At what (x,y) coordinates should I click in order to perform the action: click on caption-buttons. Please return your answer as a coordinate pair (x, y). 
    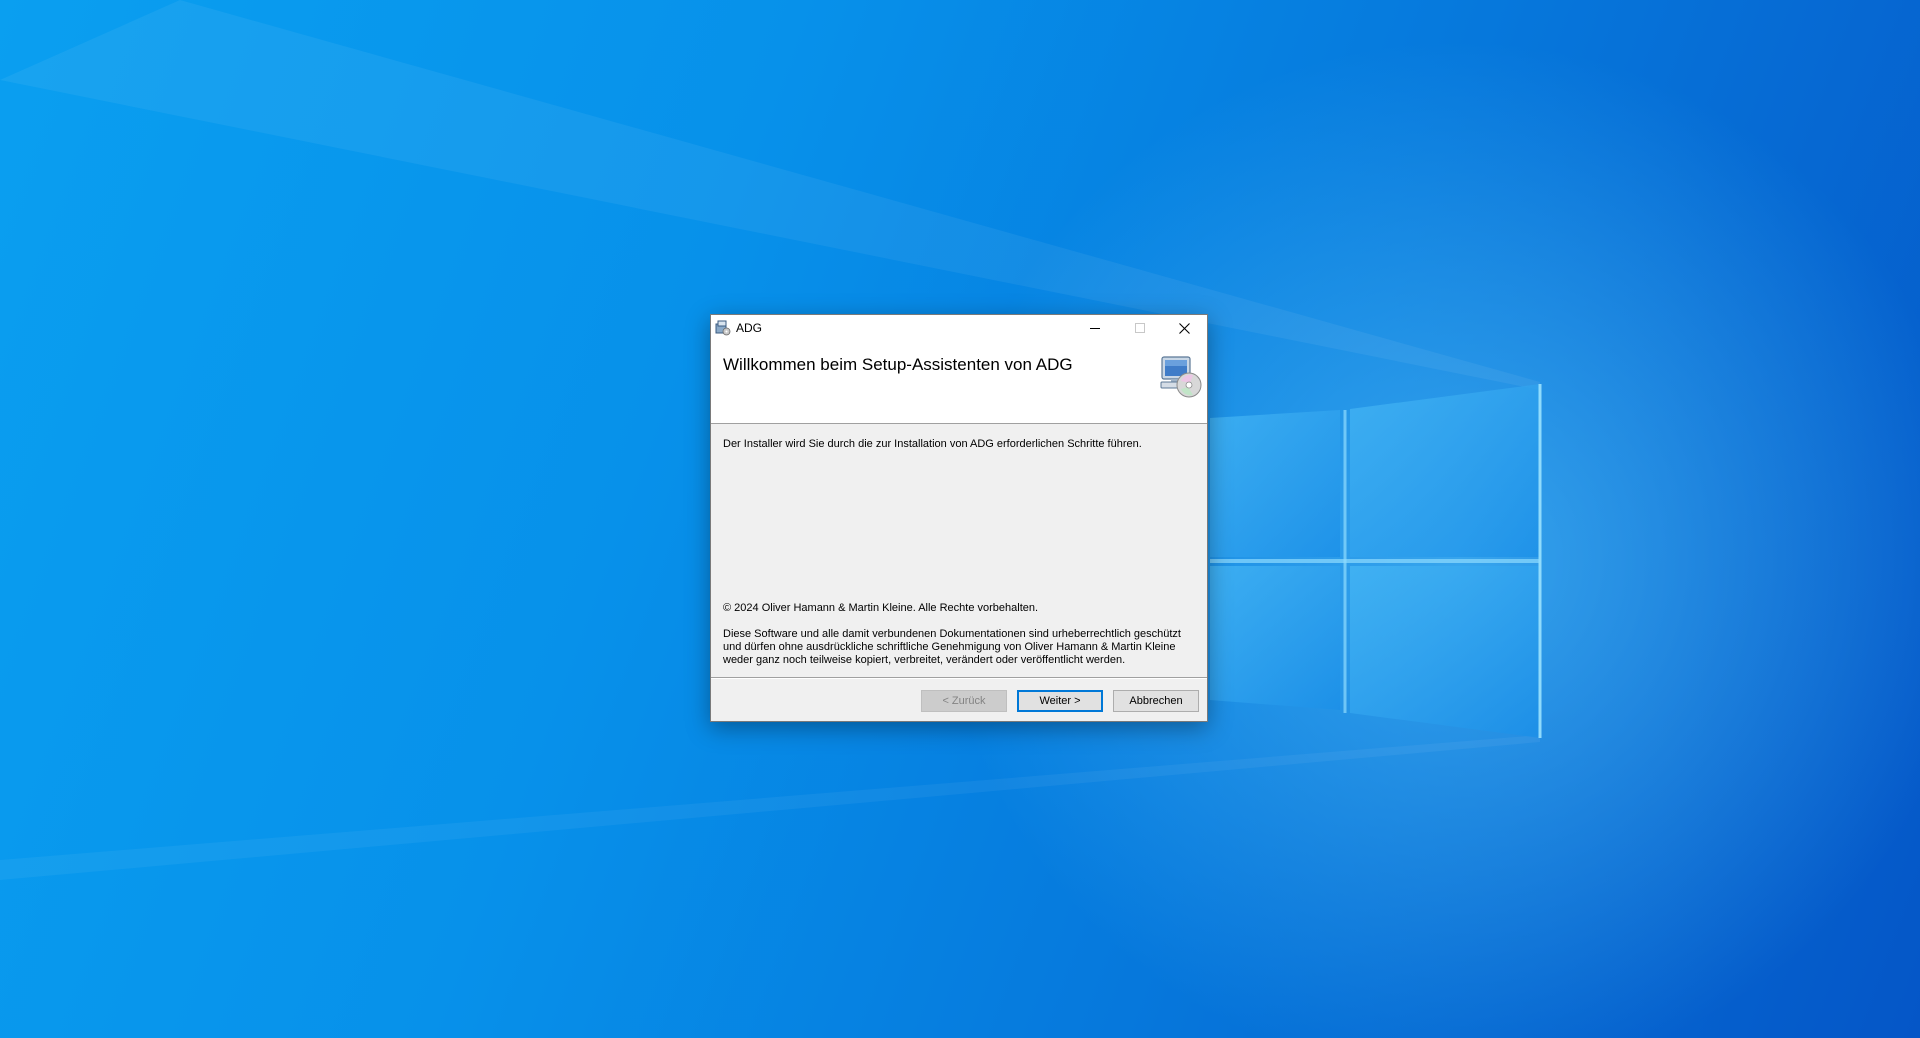
    Looking at the image, I should click on (1139, 328).